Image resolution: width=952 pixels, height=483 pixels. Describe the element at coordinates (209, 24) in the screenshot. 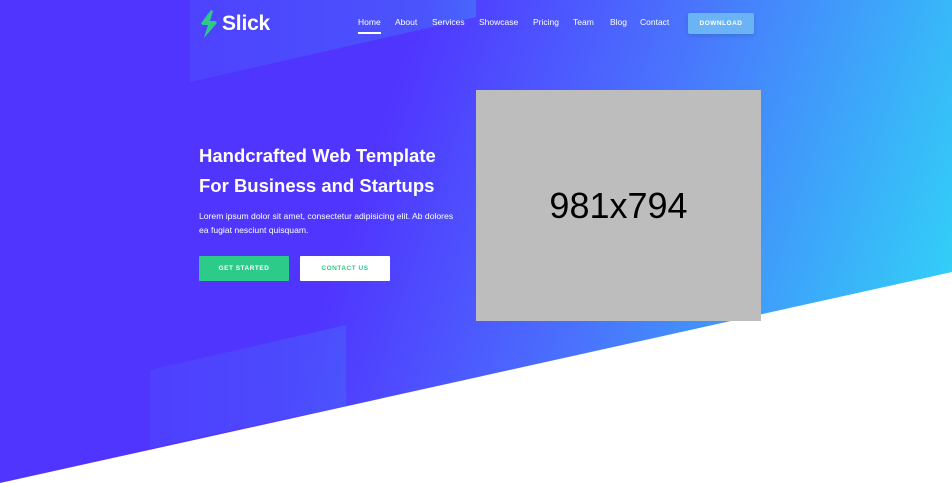

I see `lightning-s-icon` at that location.